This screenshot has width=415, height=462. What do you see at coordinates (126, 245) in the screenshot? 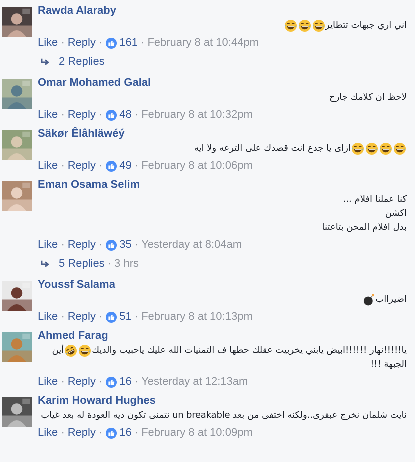
I see `like-count: 35` at bounding box center [126, 245].